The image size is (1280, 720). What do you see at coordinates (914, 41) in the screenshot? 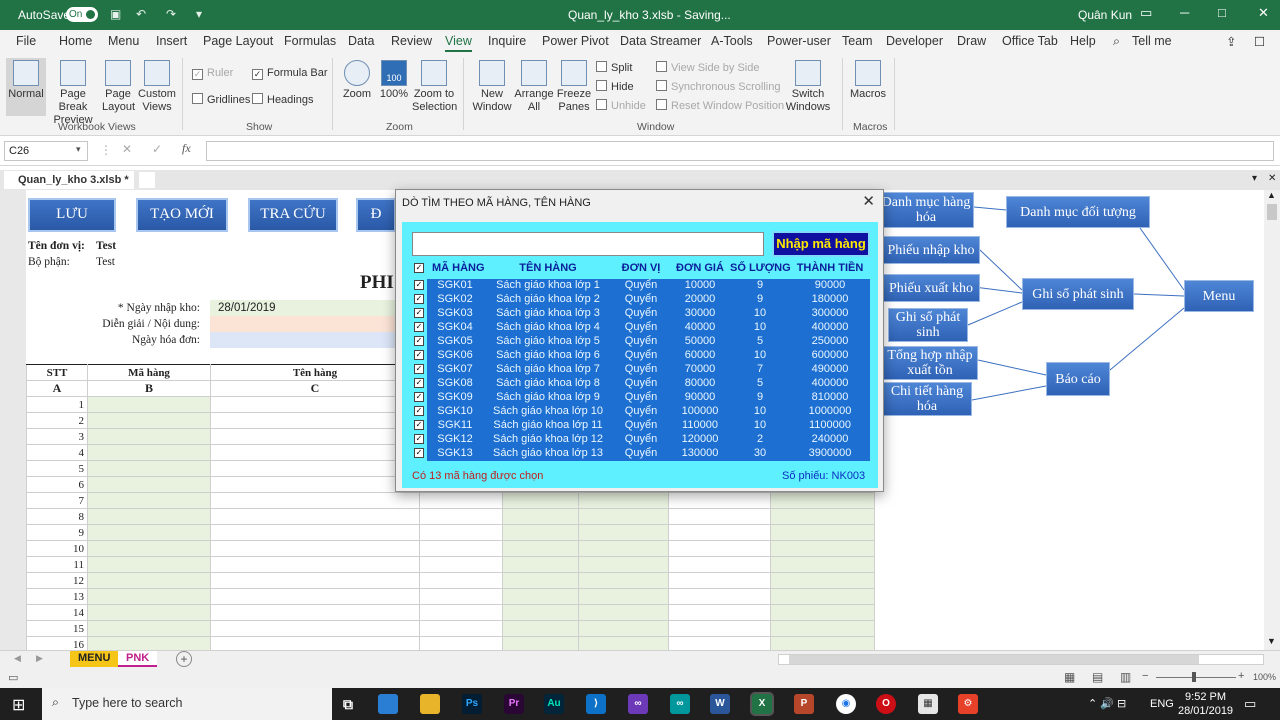
I see `tab-developer: Developer` at bounding box center [914, 41].